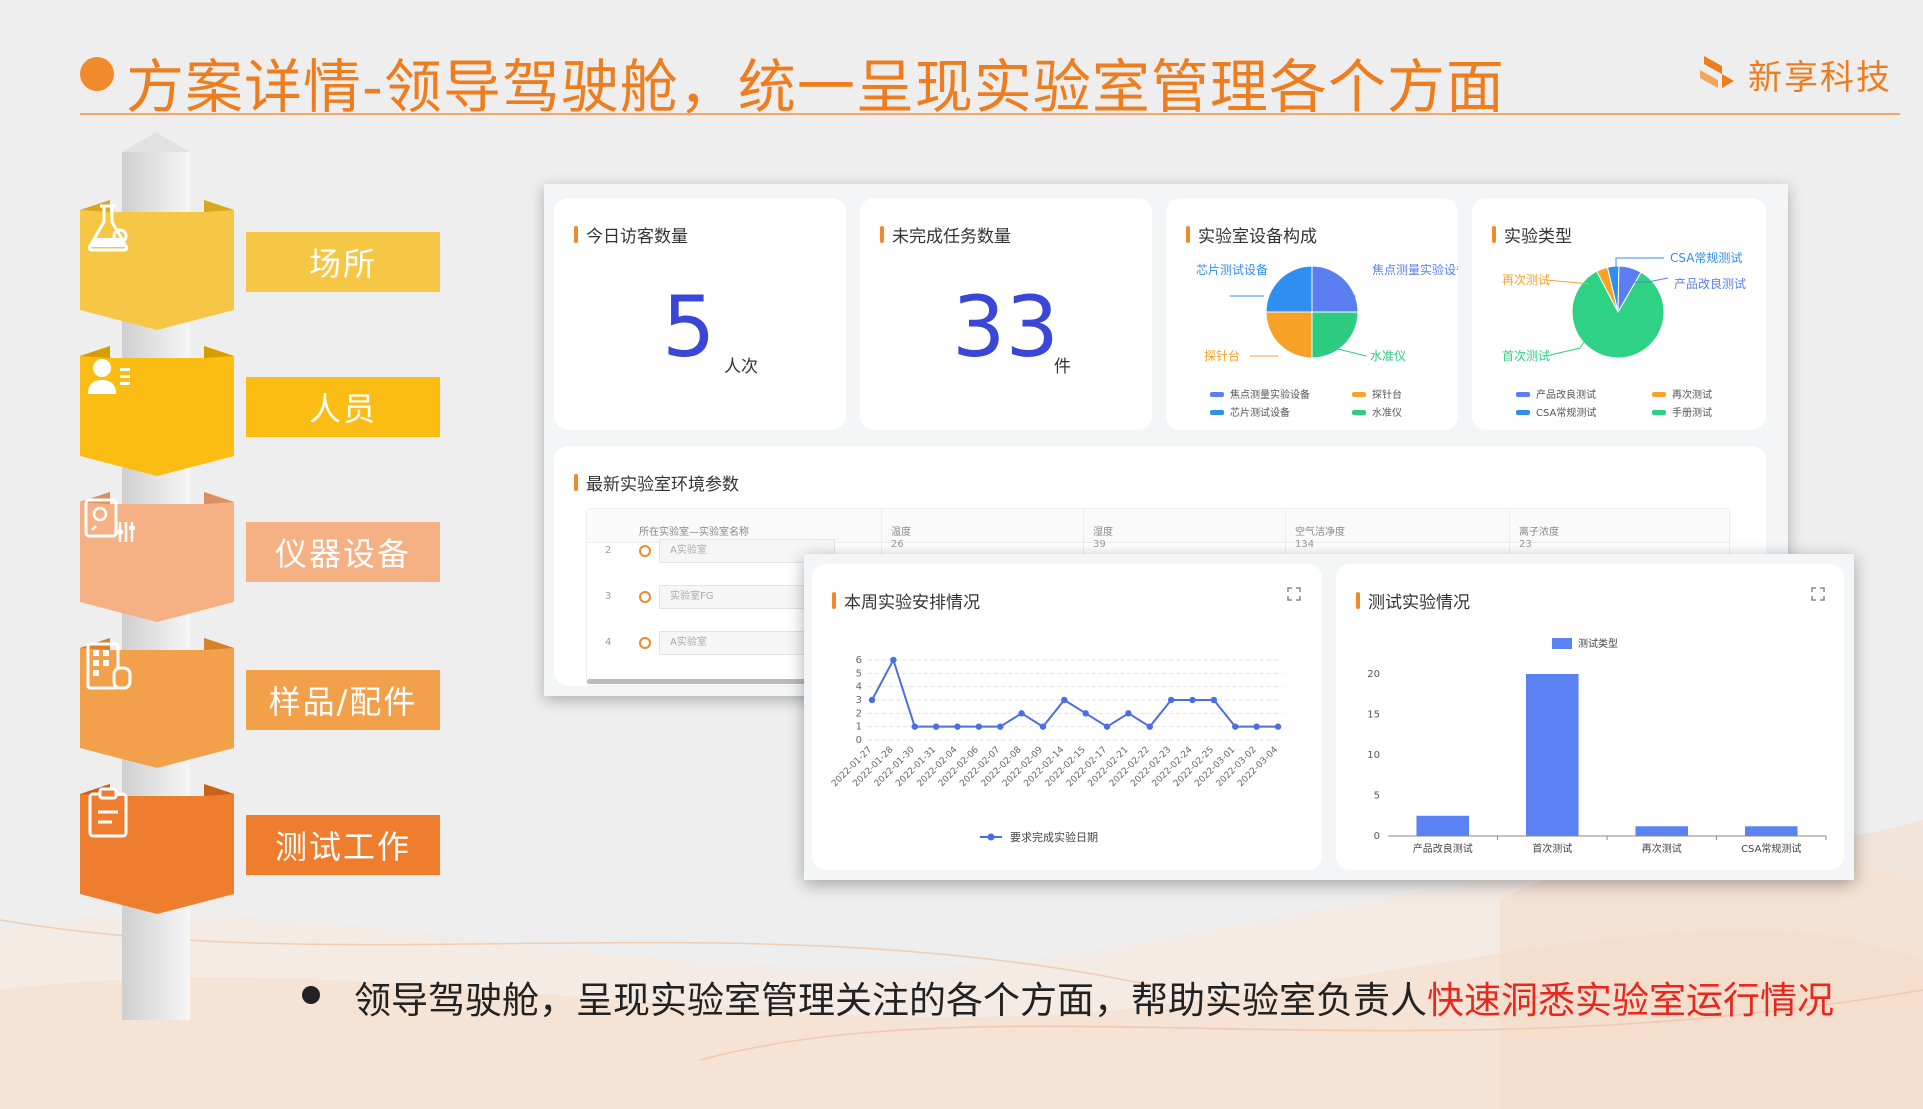 Image resolution: width=1923 pixels, height=1109 pixels. I want to click on visitors-panel: 今日访客数量 5 人次, so click(700, 314).